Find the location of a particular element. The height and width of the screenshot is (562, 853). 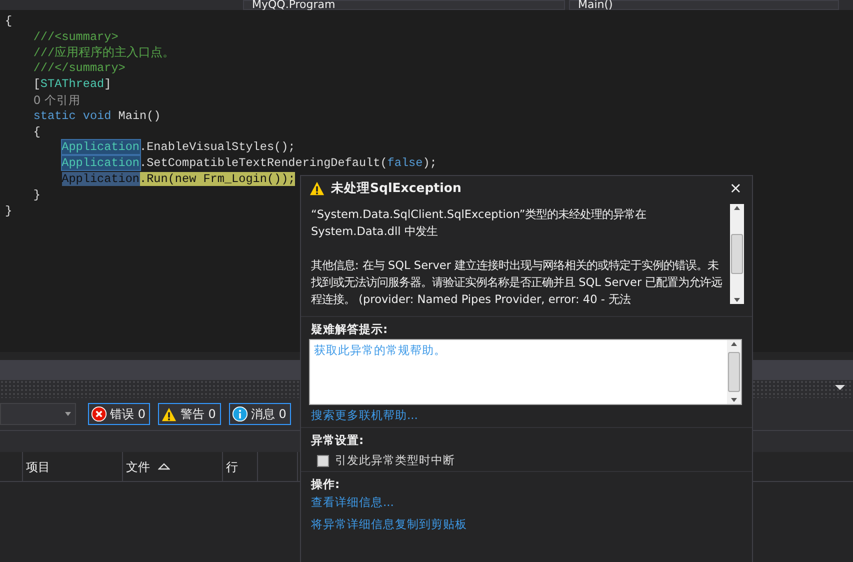

section-label: 疑难解答提示: is located at coordinates (350, 329).